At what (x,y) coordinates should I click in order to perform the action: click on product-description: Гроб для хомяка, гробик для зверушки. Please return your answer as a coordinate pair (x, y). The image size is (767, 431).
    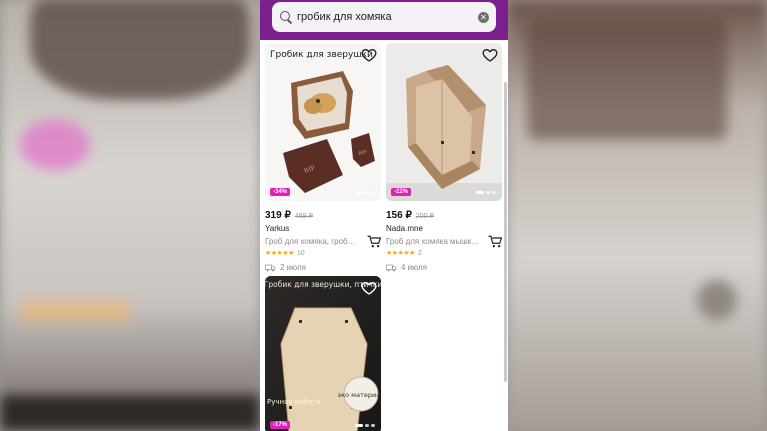
    Looking at the image, I should click on (312, 241).